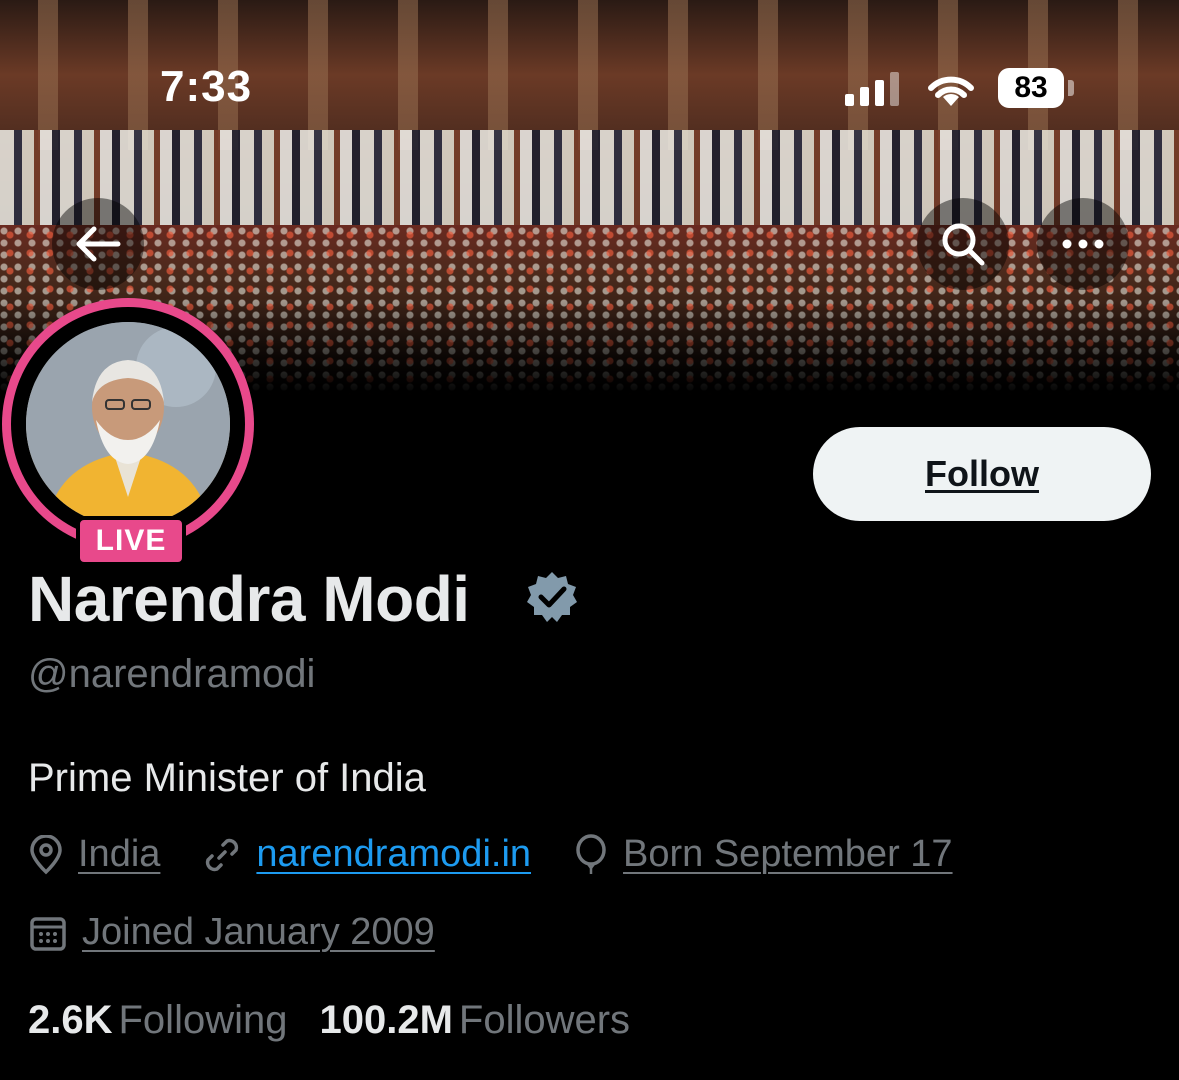 The image size is (1179, 1080). Describe the element at coordinates (206, 86) in the screenshot. I see `status-time: 7:33` at that location.